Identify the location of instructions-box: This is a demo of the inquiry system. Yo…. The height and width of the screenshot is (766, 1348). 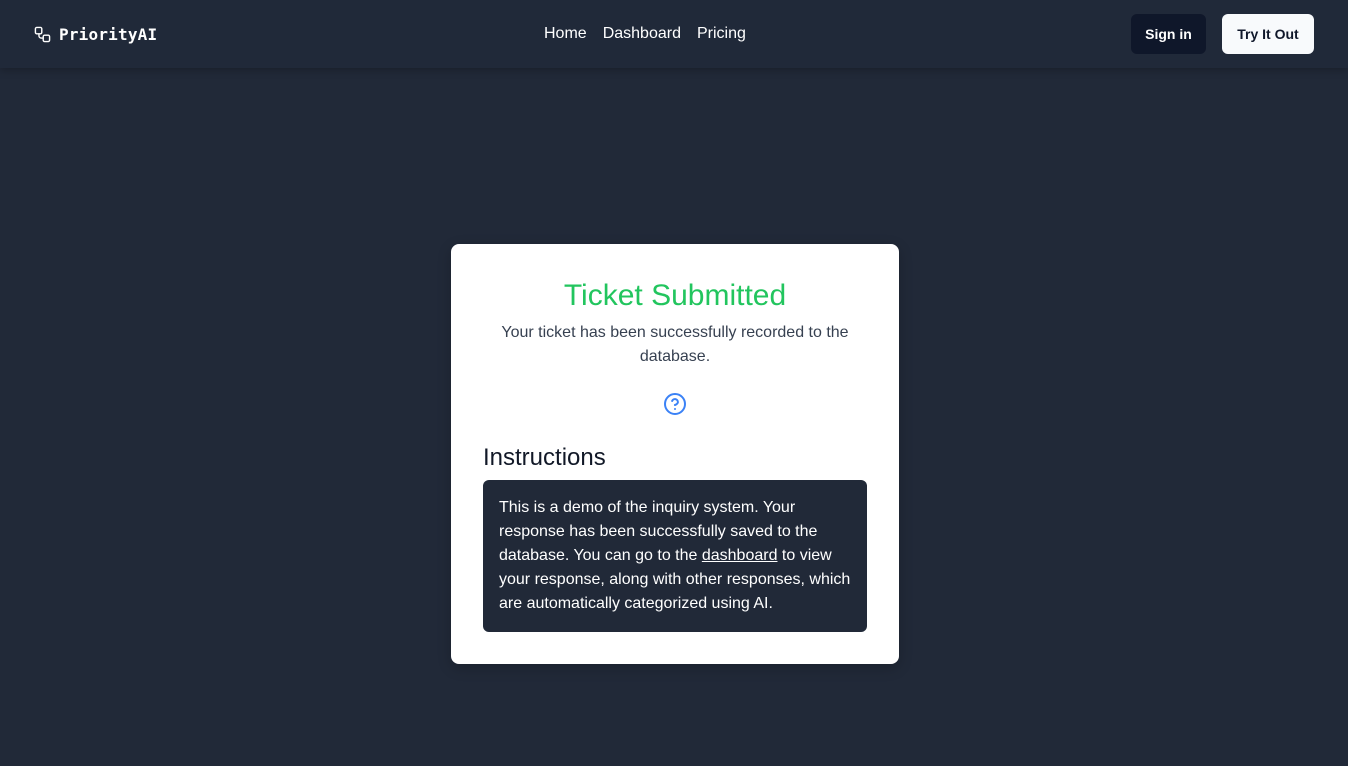
(675, 556).